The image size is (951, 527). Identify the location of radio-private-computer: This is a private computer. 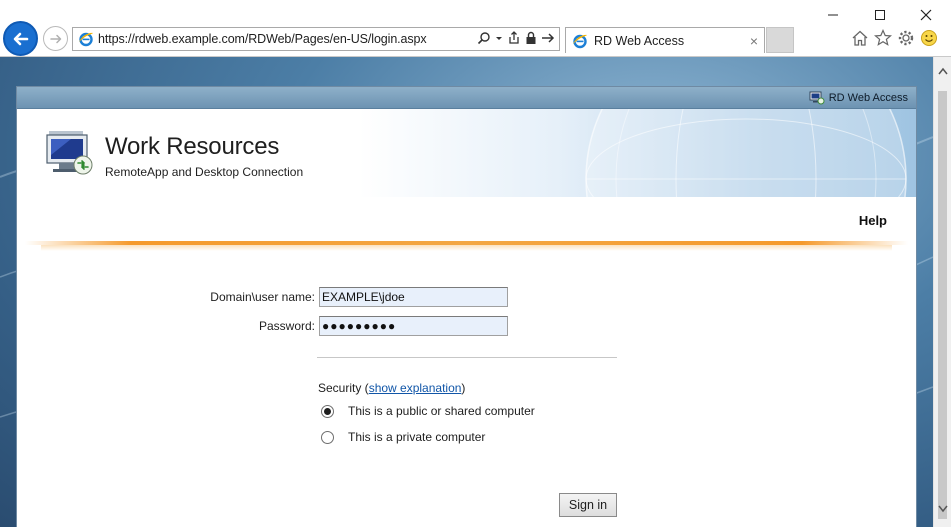
(403, 437).